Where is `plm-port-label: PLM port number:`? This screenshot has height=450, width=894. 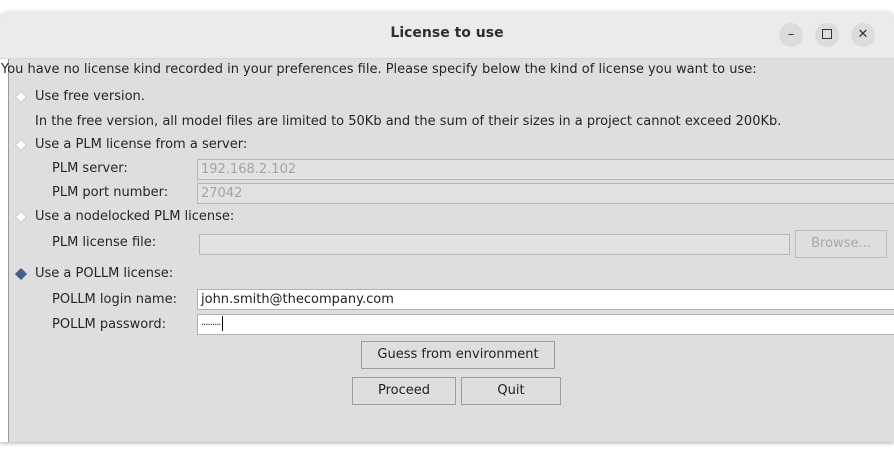 plm-port-label: PLM port number: is located at coordinates (110, 192).